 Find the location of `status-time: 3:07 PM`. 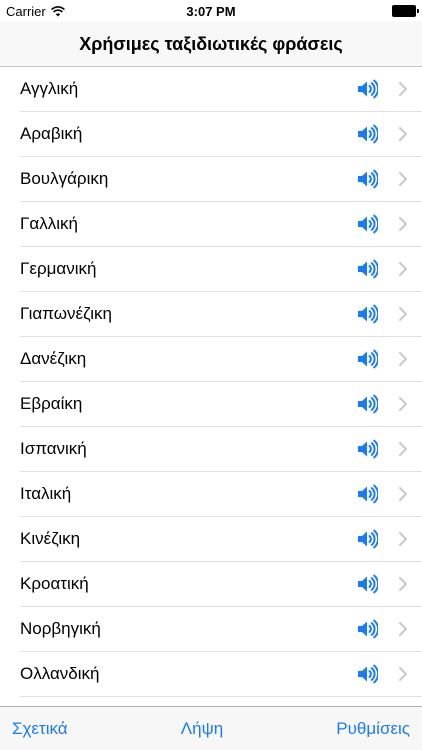

status-time: 3:07 PM is located at coordinates (211, 11).